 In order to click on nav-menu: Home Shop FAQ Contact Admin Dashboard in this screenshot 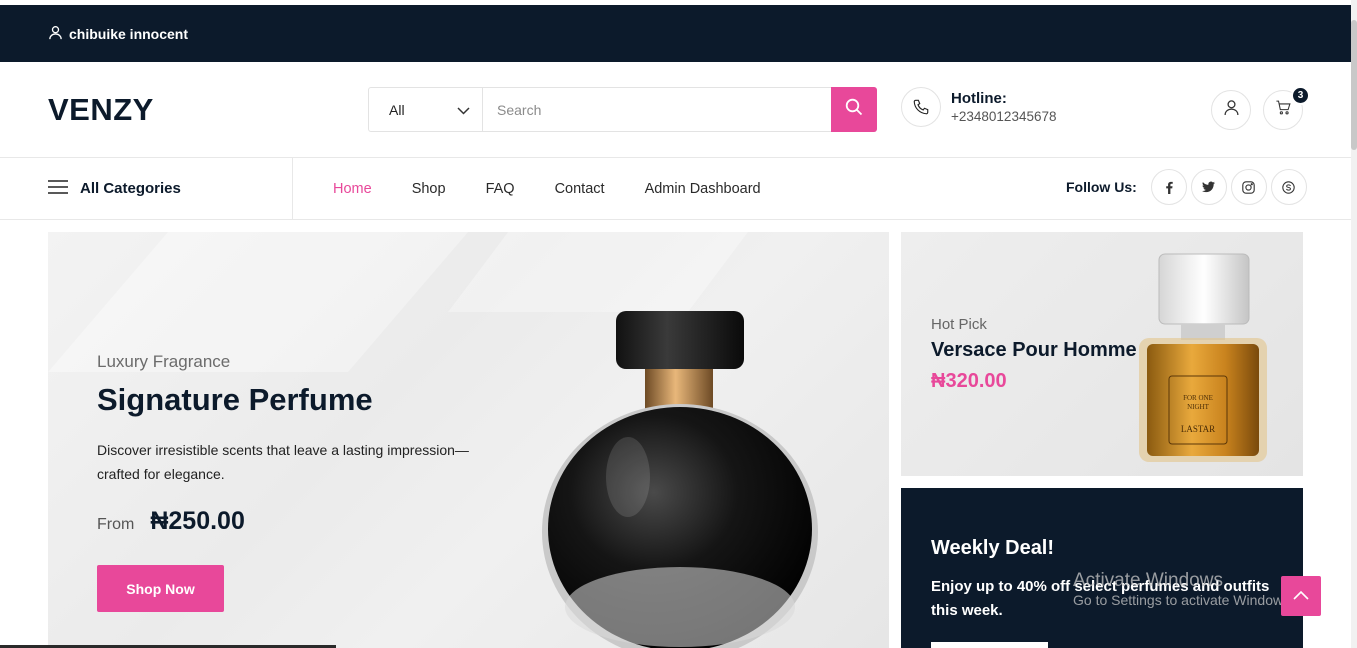, I will do `click(567, 188)`.